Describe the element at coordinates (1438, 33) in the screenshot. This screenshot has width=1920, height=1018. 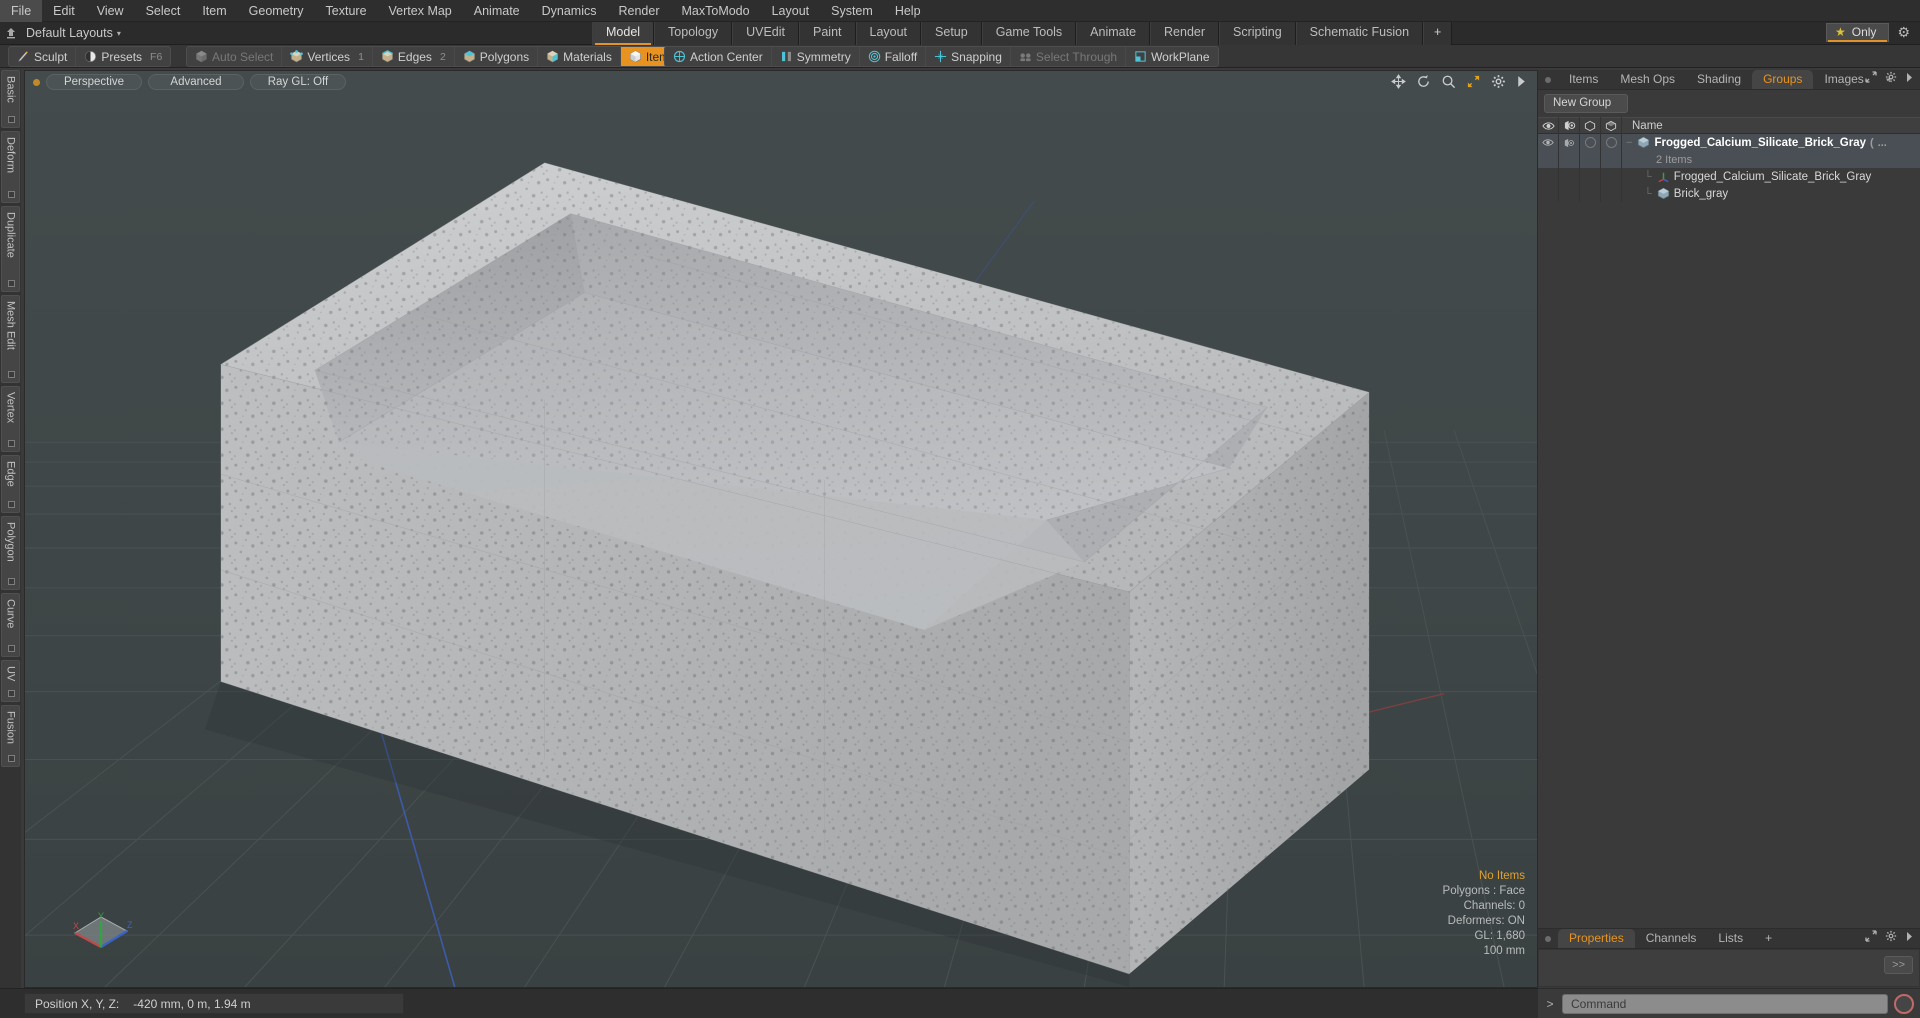
I see `layout-tab-add: +` at that location.